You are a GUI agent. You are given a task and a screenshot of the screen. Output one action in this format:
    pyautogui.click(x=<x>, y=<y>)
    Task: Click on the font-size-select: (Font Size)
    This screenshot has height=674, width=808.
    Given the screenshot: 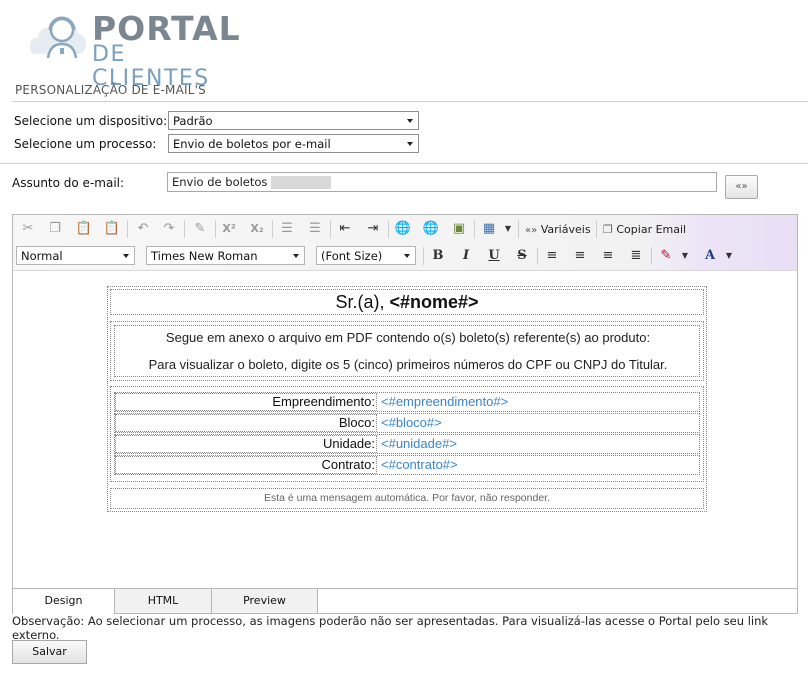 What is the action you would take?
    pyautogui.click(x=366, y=255)
    